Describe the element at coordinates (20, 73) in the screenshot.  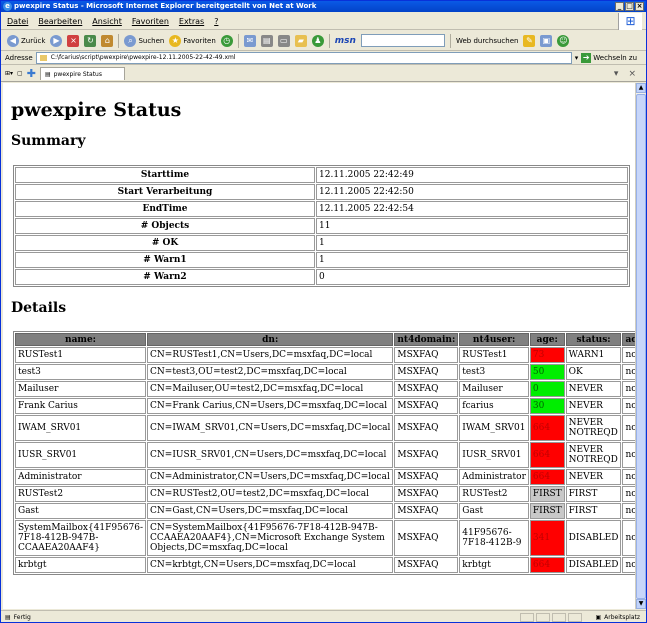
I see `new-tab-icon: ▢` at that location.